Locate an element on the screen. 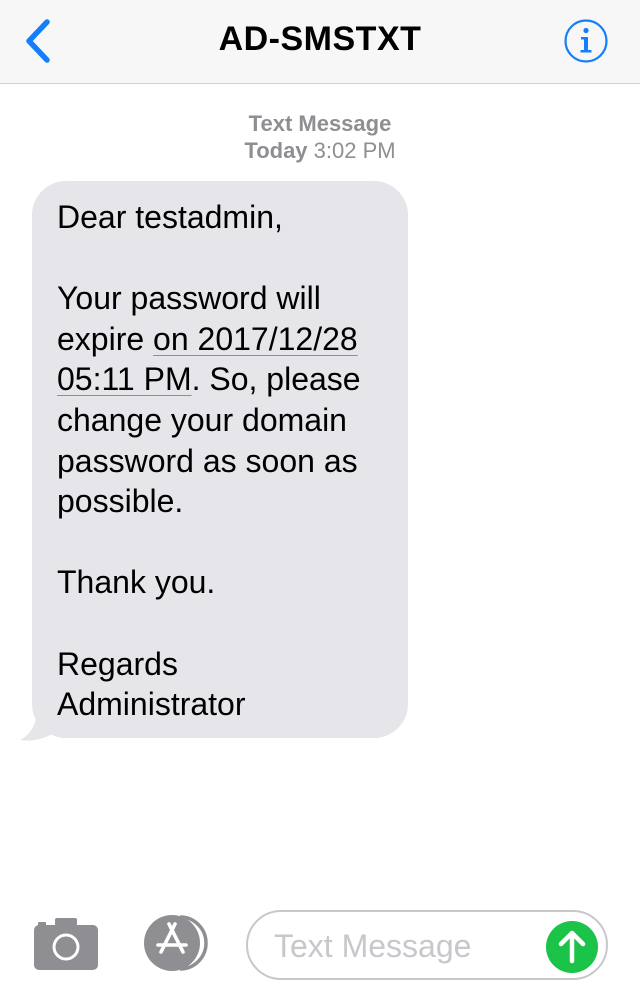 This screenshot has height=1002, width=640. send-arrow-icon is located at coordinates (572, 947).